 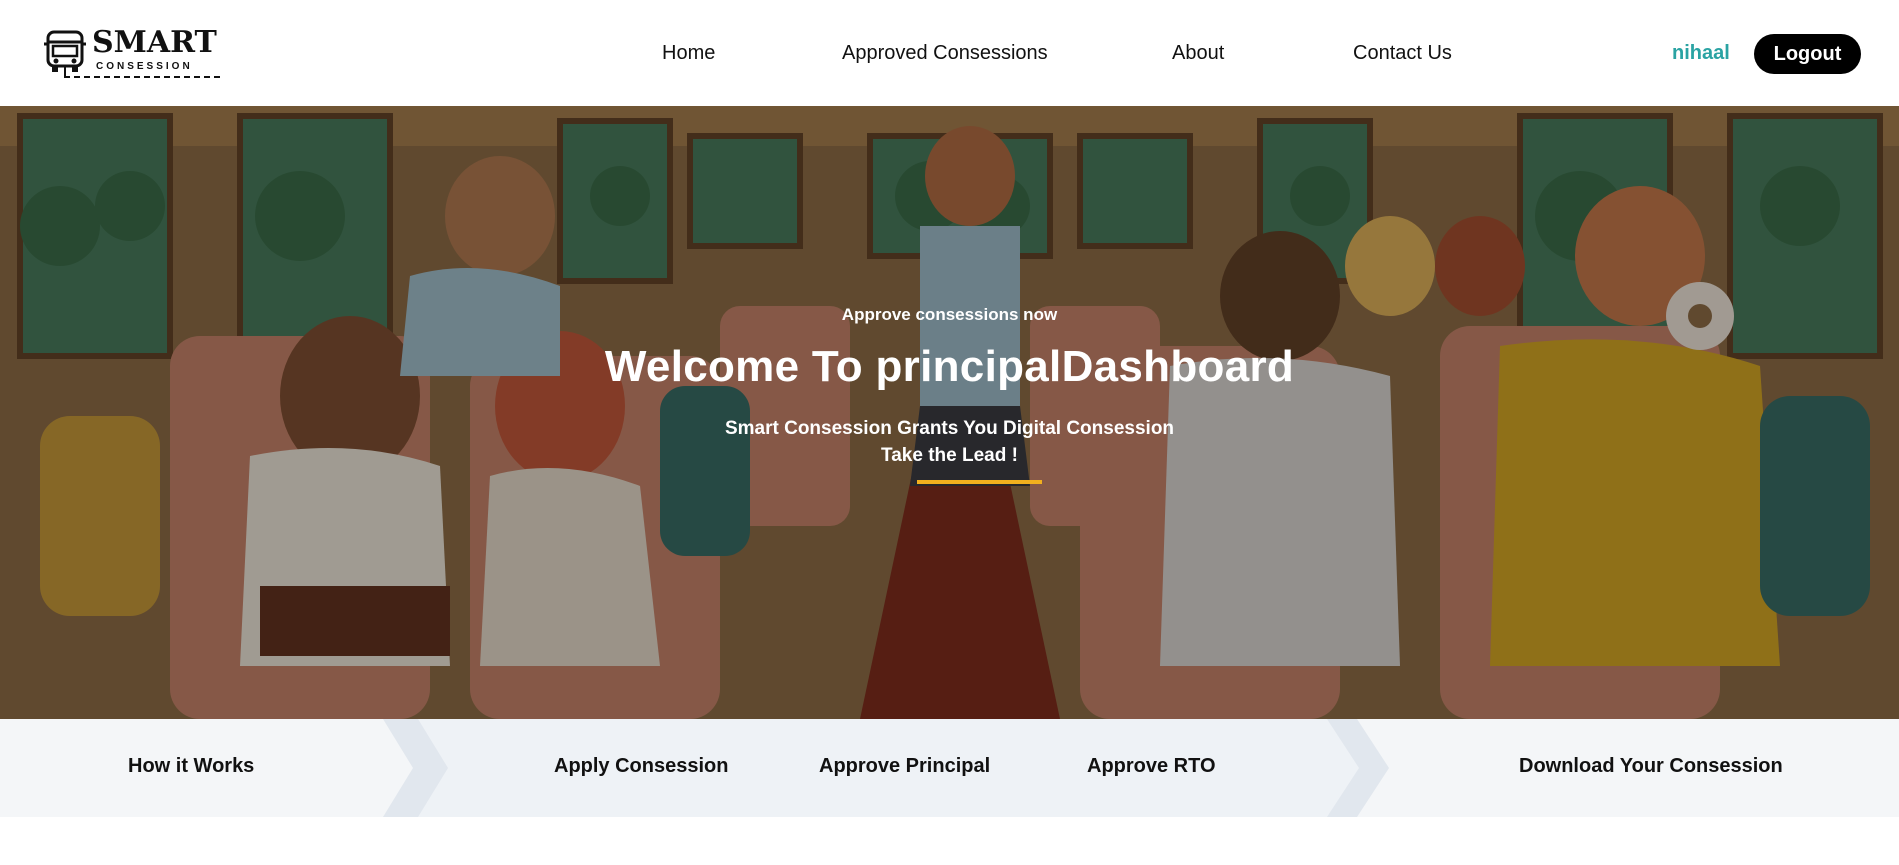 What do you see at coordinates (1402, 53) in the screenshot?
I see `nav-contact-link: Contact Us` at bounding box center [1402, 53].